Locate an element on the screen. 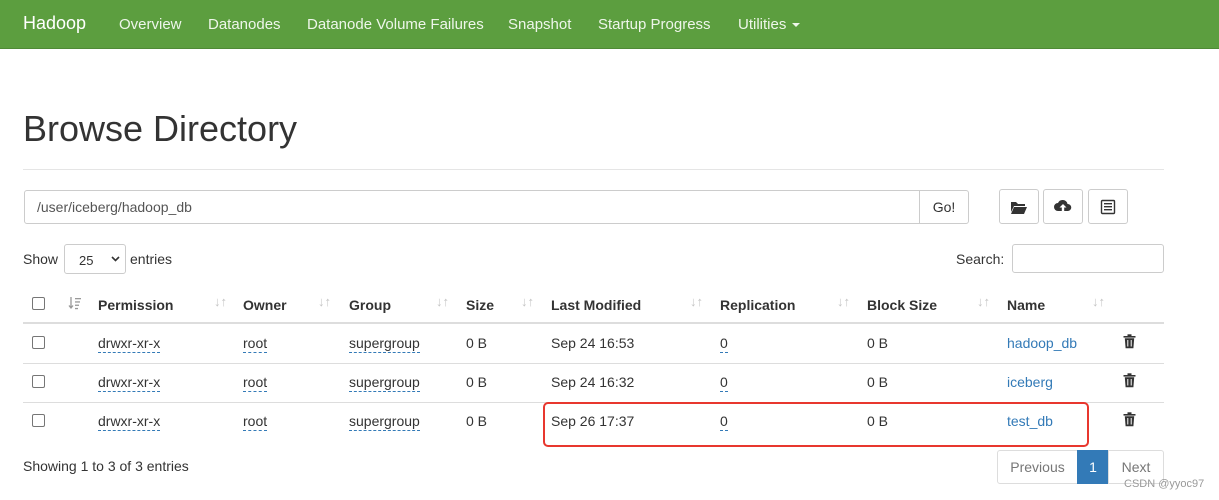 Image resolution: width=1219 pixels, height=500 pixels. row-divider is located at coordinates (593, 363).